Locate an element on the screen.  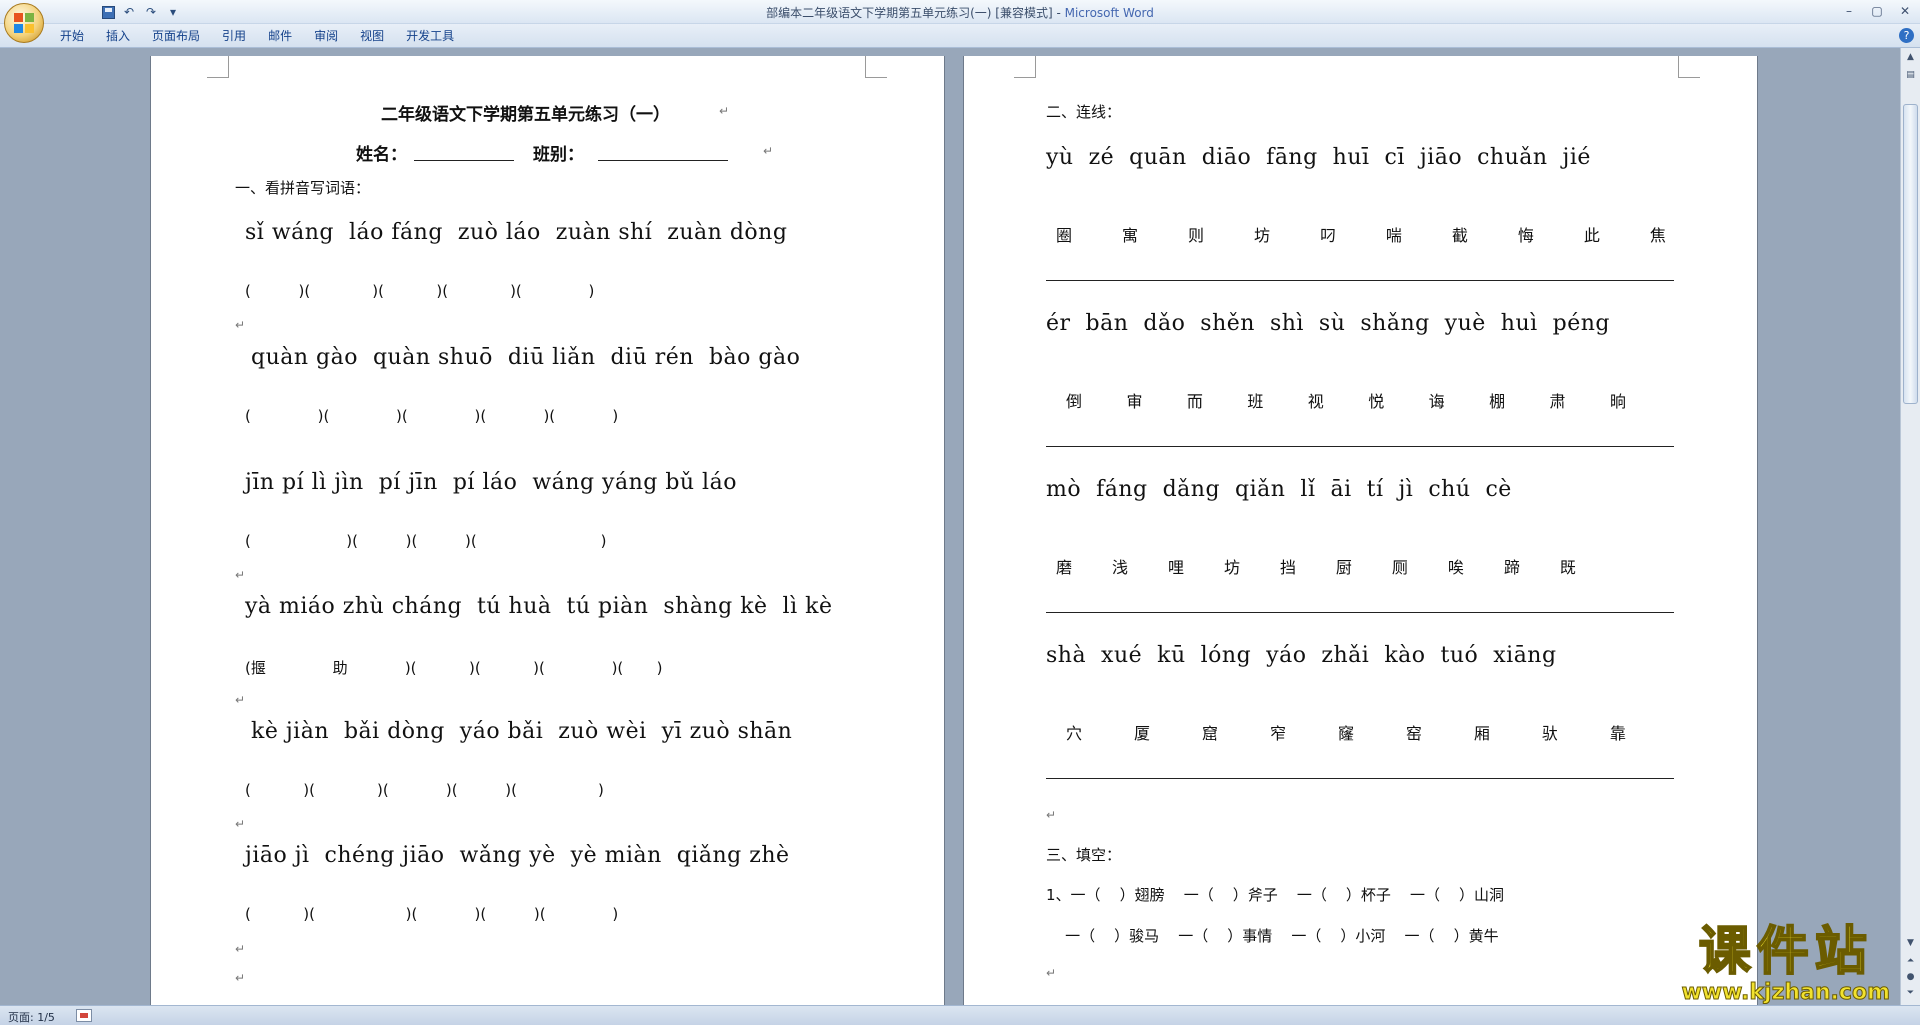
answer-row-6: ( )( )( )( )( ) is located at coordinates (432, 914).